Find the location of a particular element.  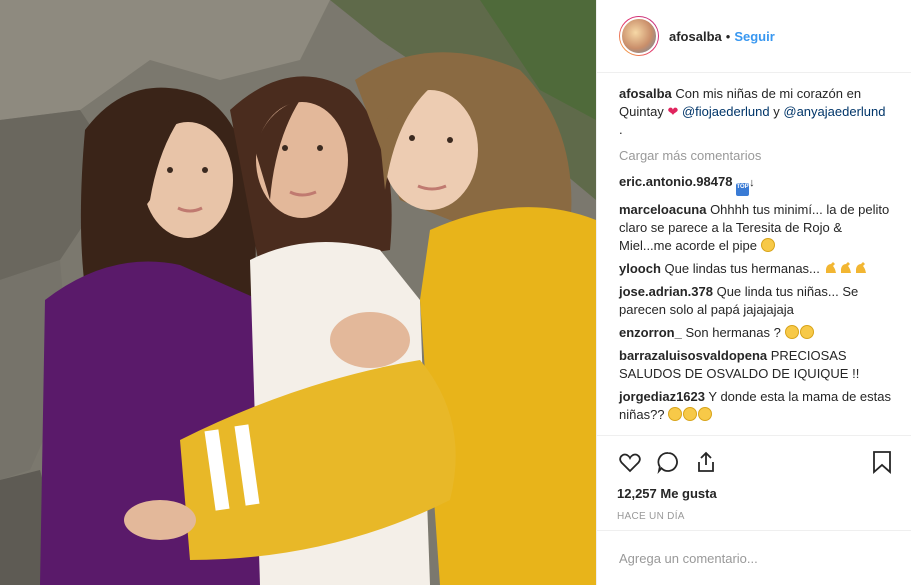

comment-username: jose.adrian.378 is located at coordinates (666, 291).